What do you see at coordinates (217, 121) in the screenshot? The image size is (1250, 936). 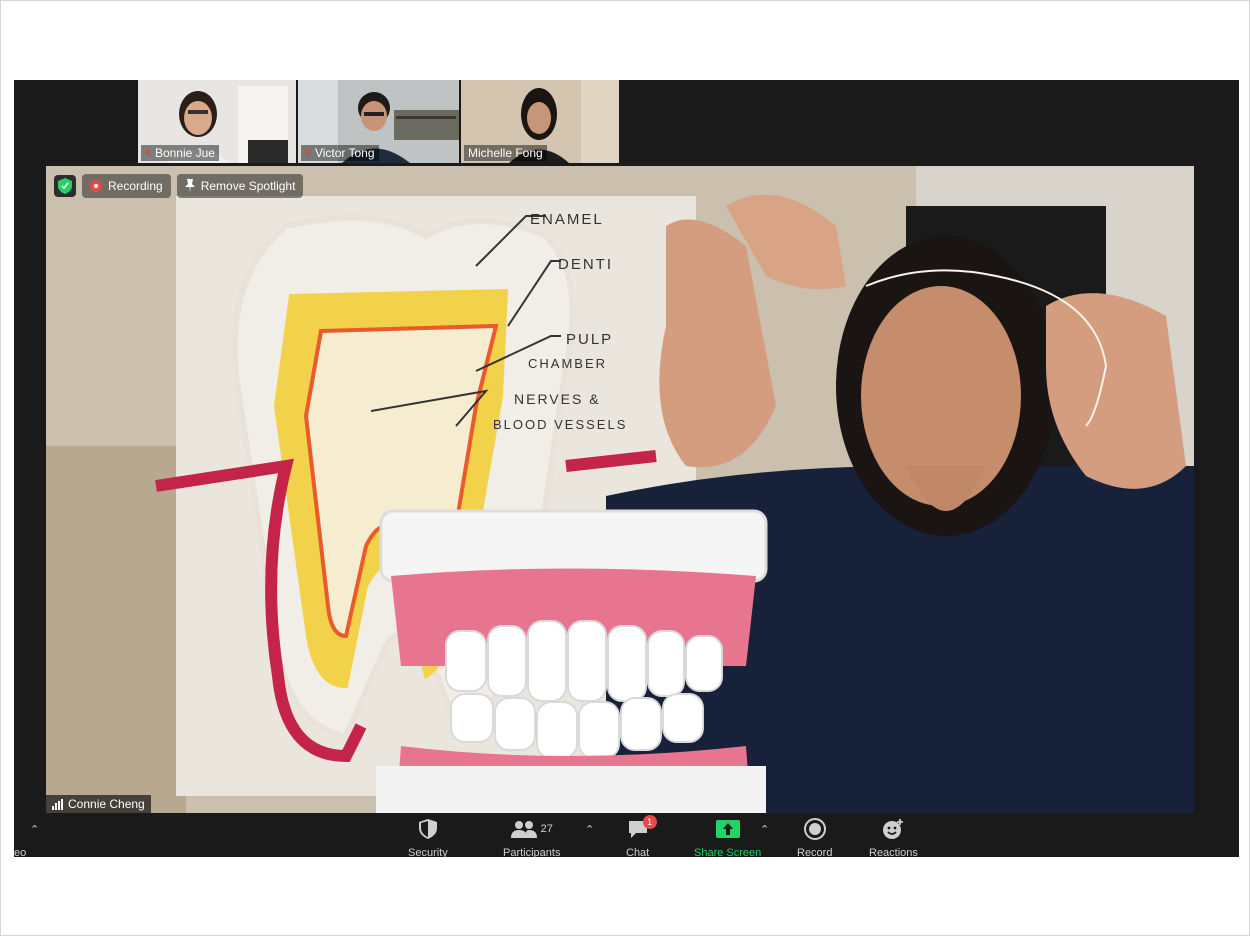 I see `participant-tile-bonnie: 🔇︎ Bonnie Jue` at bounding box center [217, 121].